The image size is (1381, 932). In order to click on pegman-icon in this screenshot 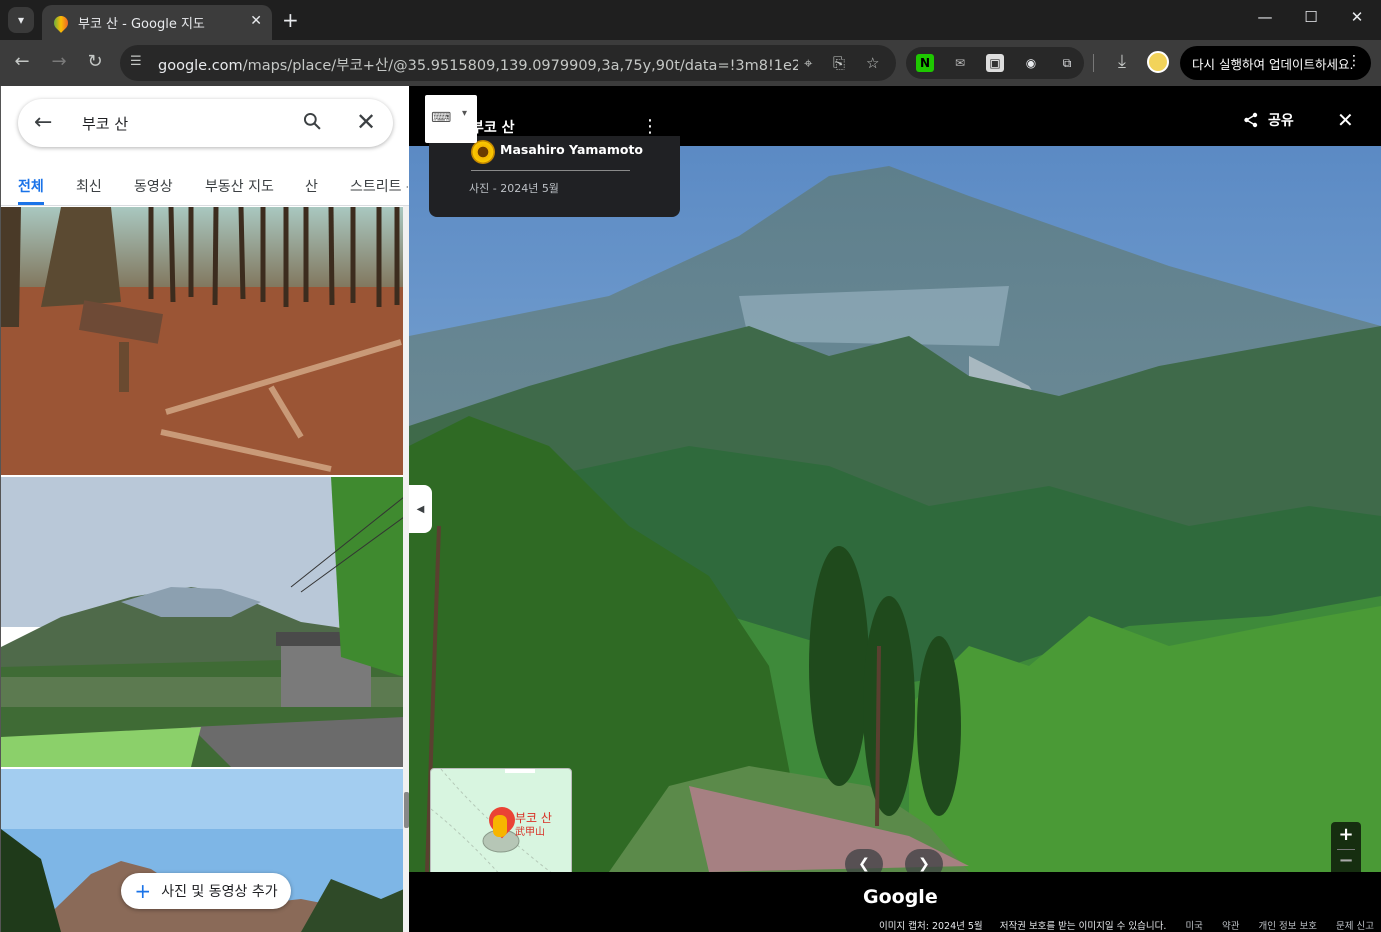, I will do `click(500, 826)`.